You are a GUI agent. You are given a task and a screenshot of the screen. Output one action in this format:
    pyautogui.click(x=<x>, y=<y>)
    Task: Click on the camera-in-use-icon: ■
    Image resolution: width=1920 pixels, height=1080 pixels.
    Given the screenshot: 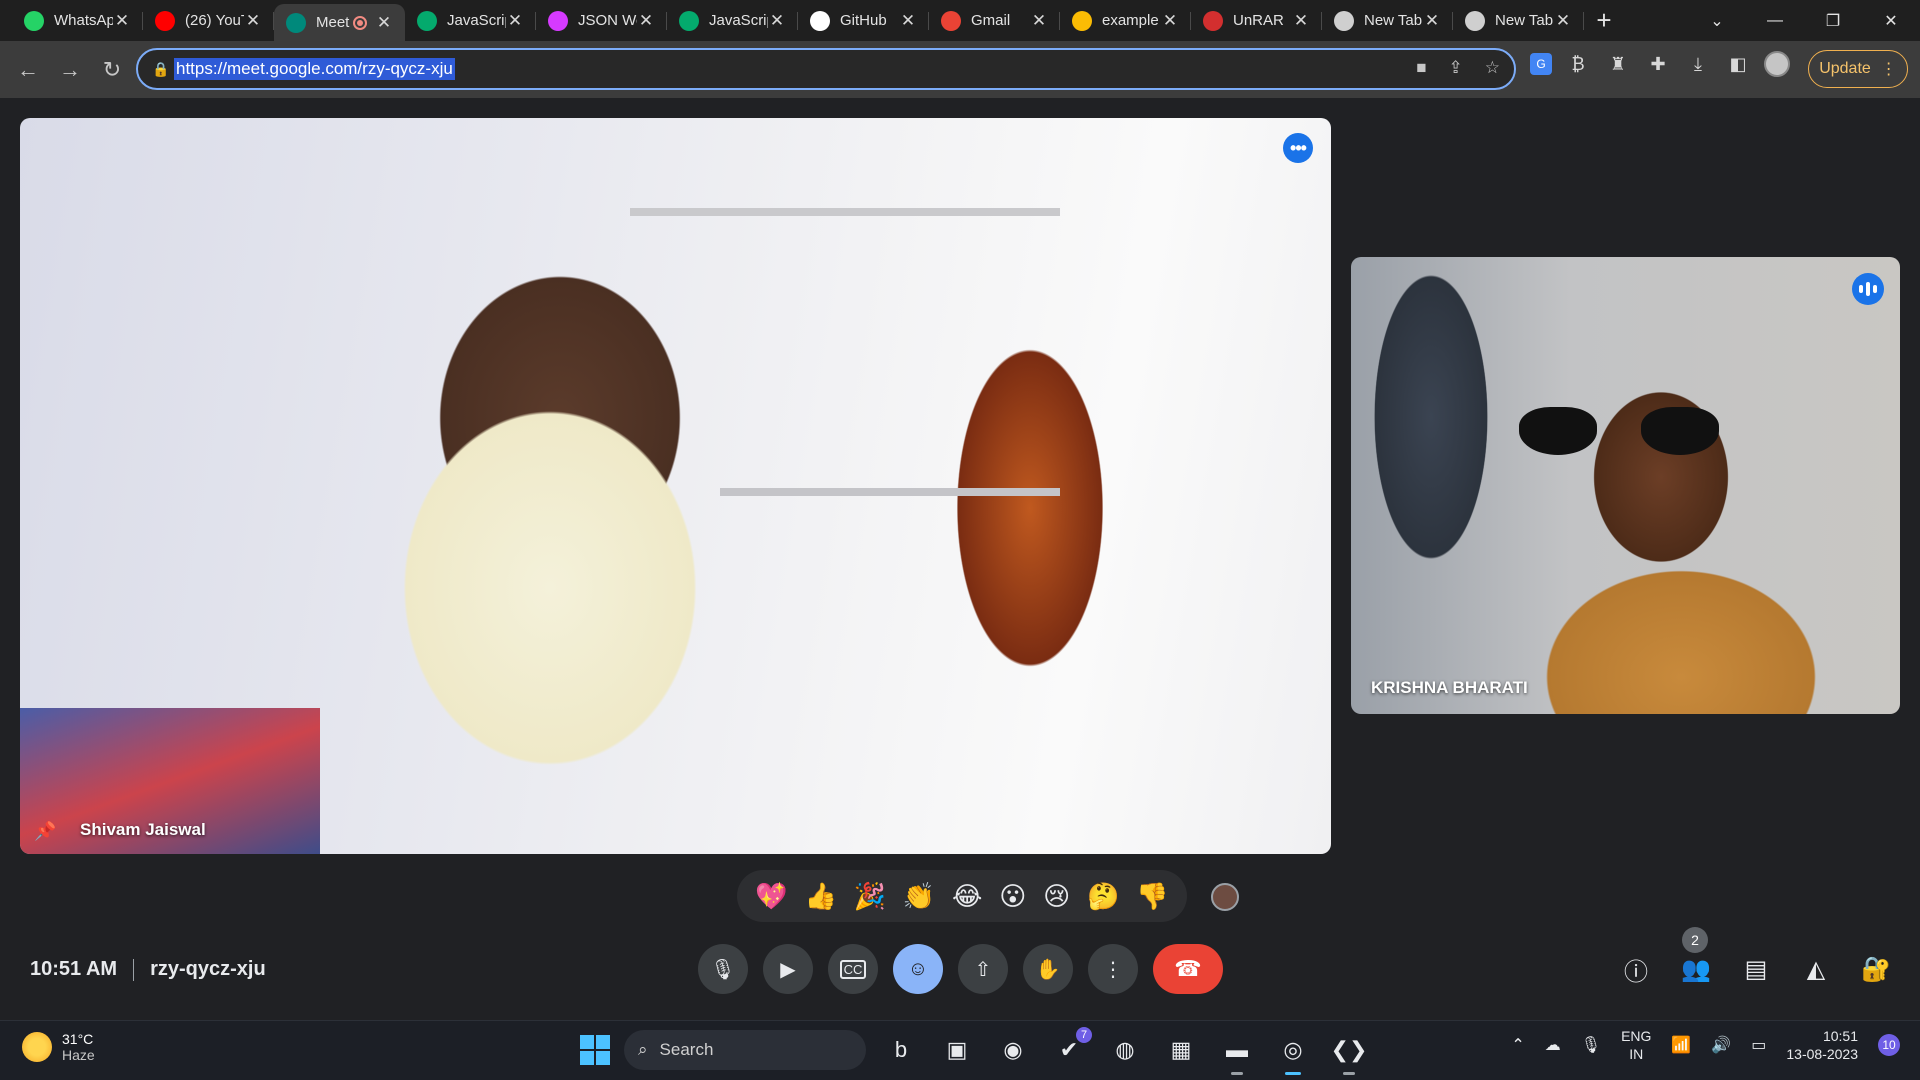 What is the action you would take?
    pyautogui.click(x=1421, y=68)
    